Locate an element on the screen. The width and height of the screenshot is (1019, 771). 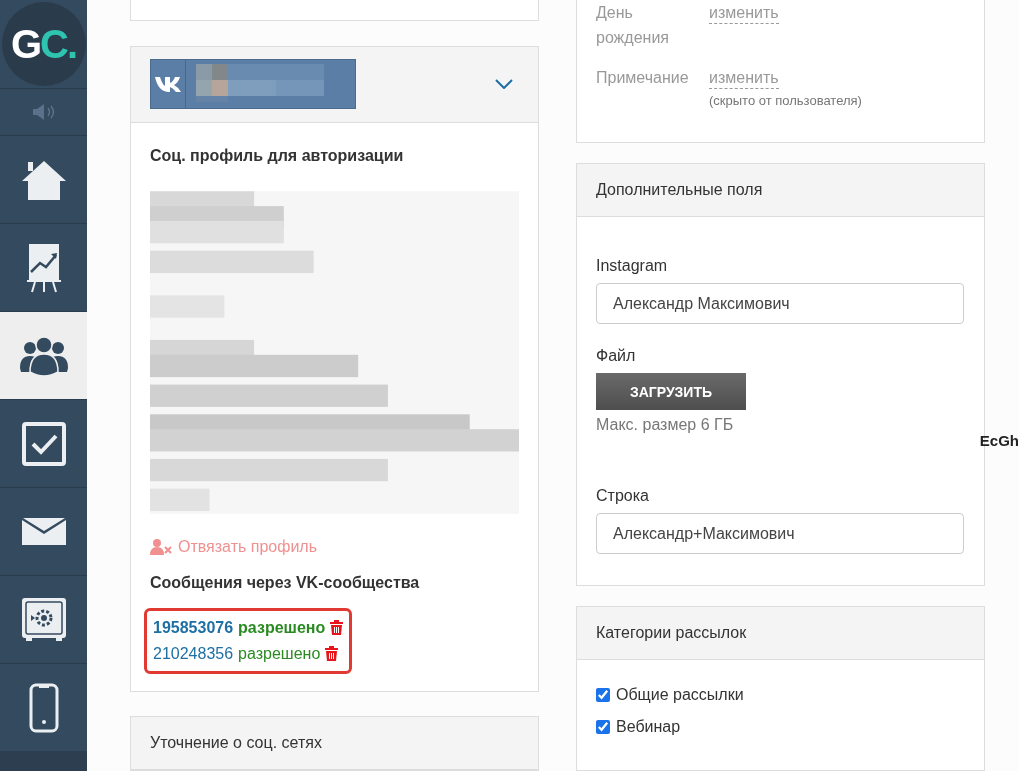
user-remove-icon is located at coordinates (162, 546).